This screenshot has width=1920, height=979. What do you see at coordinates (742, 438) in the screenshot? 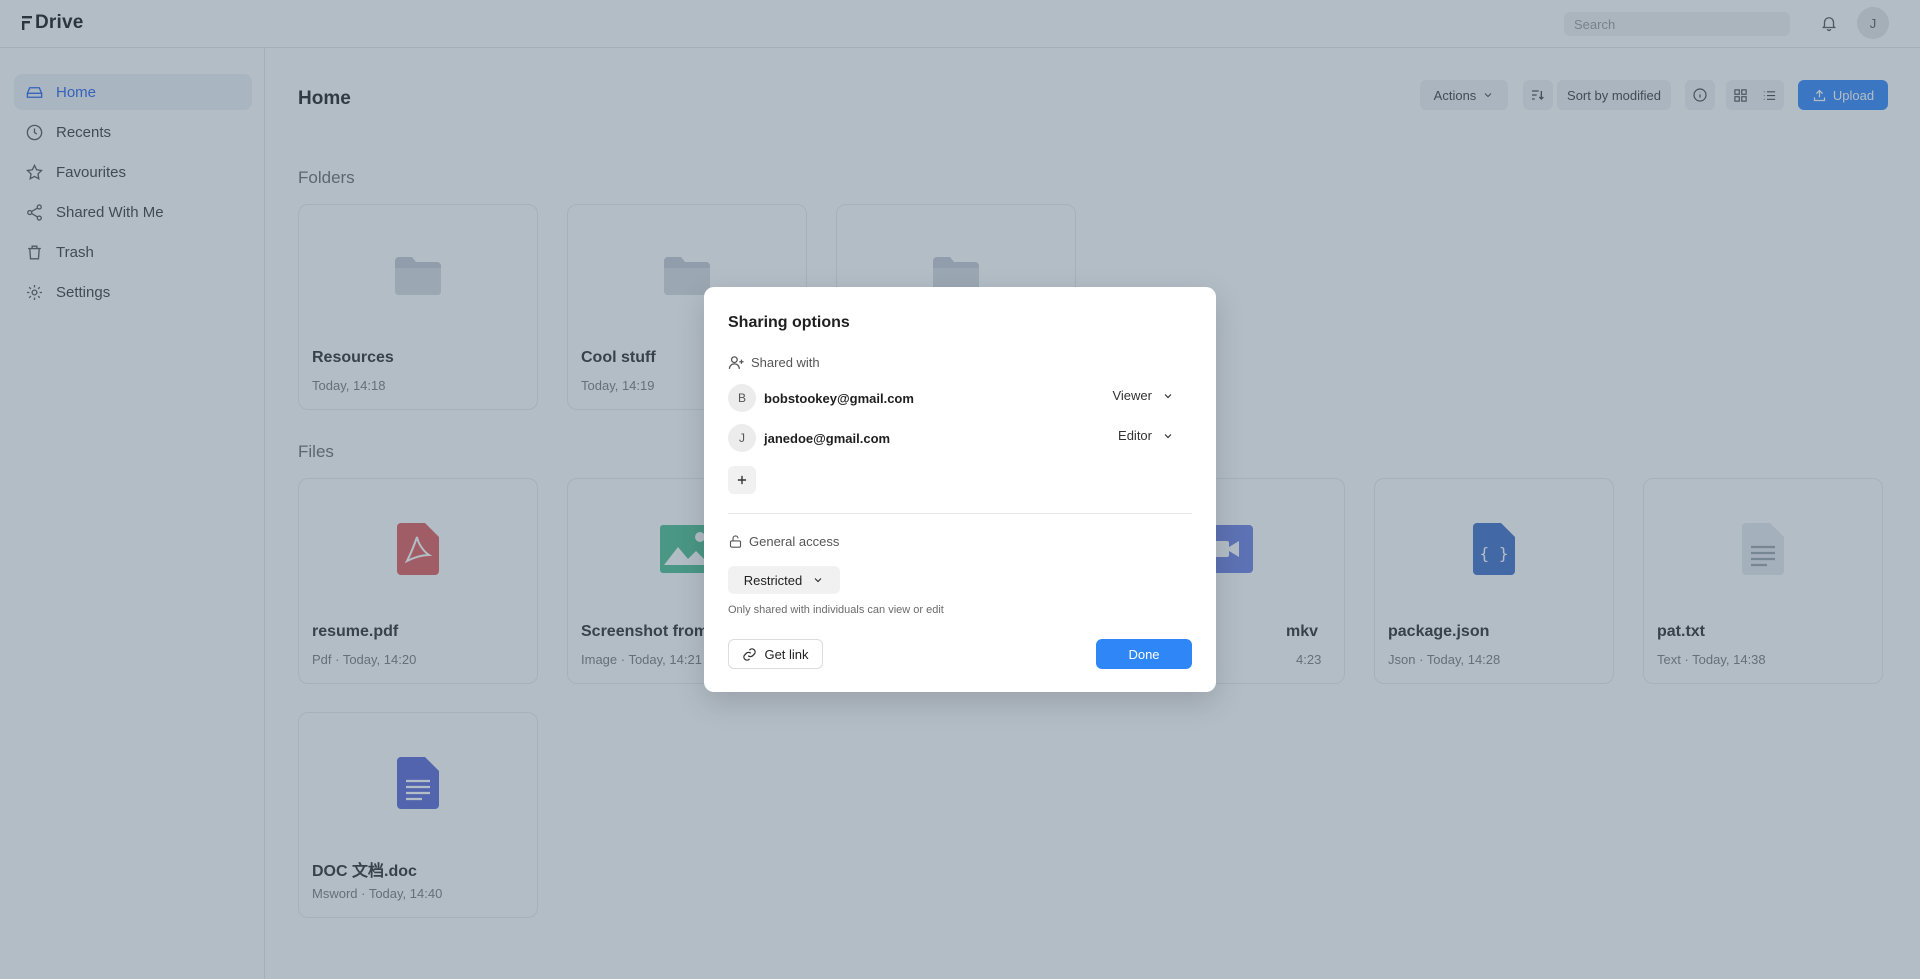
I see `avatar: J` at bounding box center [742, 438].